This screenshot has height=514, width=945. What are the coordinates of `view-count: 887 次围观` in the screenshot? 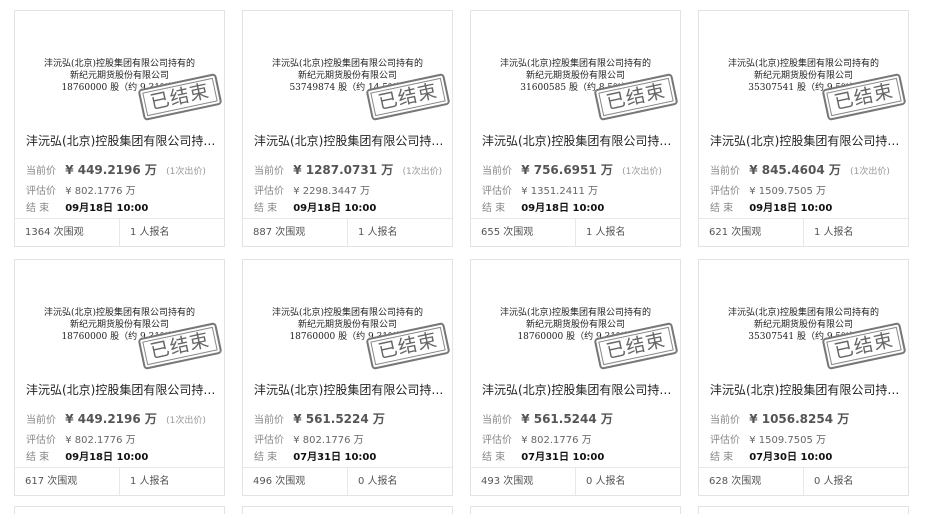 It's located at (279, 232).